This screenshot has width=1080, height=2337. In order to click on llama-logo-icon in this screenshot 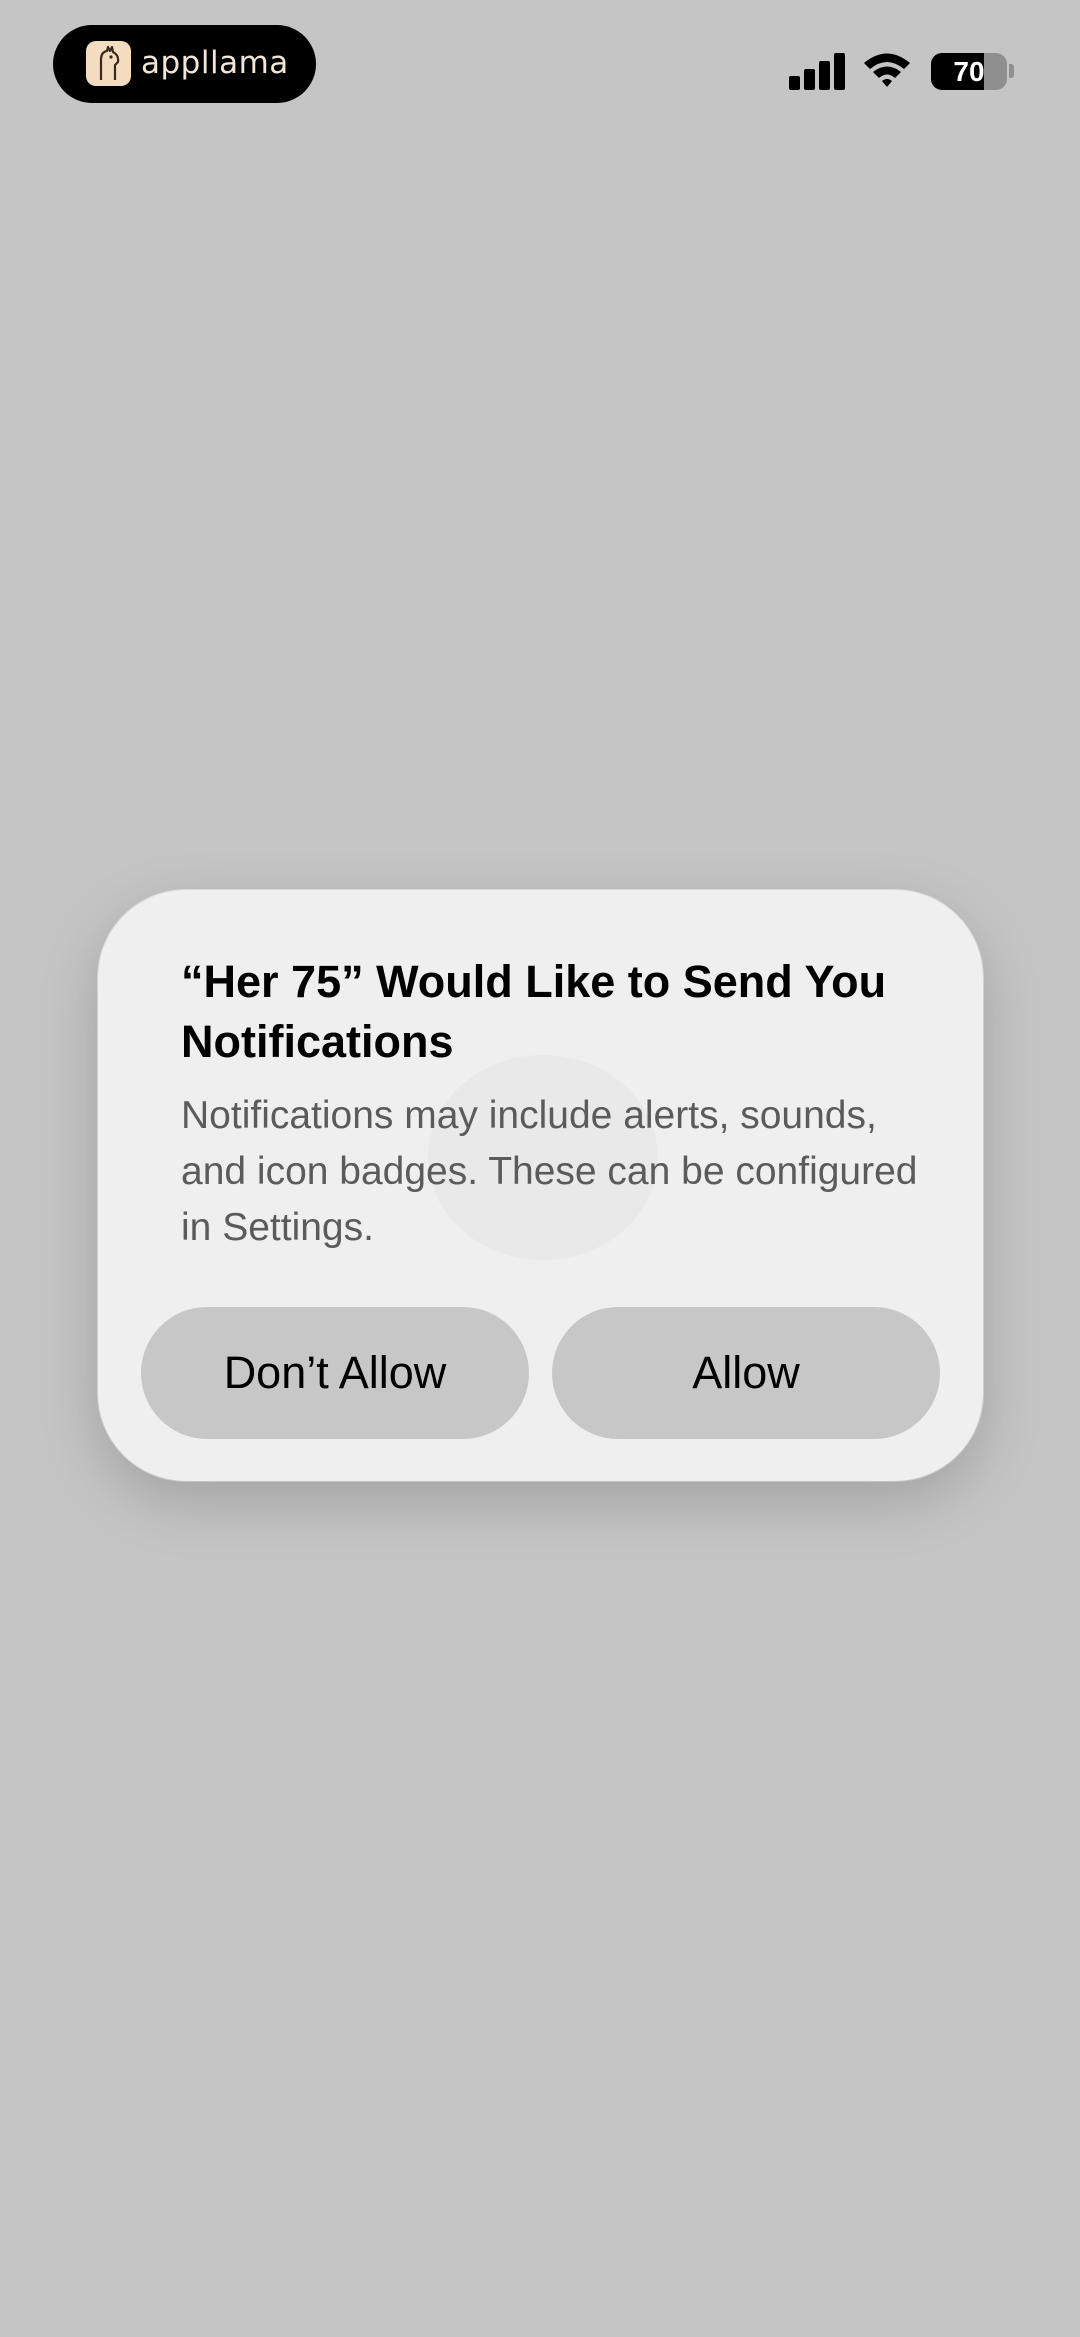, I will do `click(108, 63)`.